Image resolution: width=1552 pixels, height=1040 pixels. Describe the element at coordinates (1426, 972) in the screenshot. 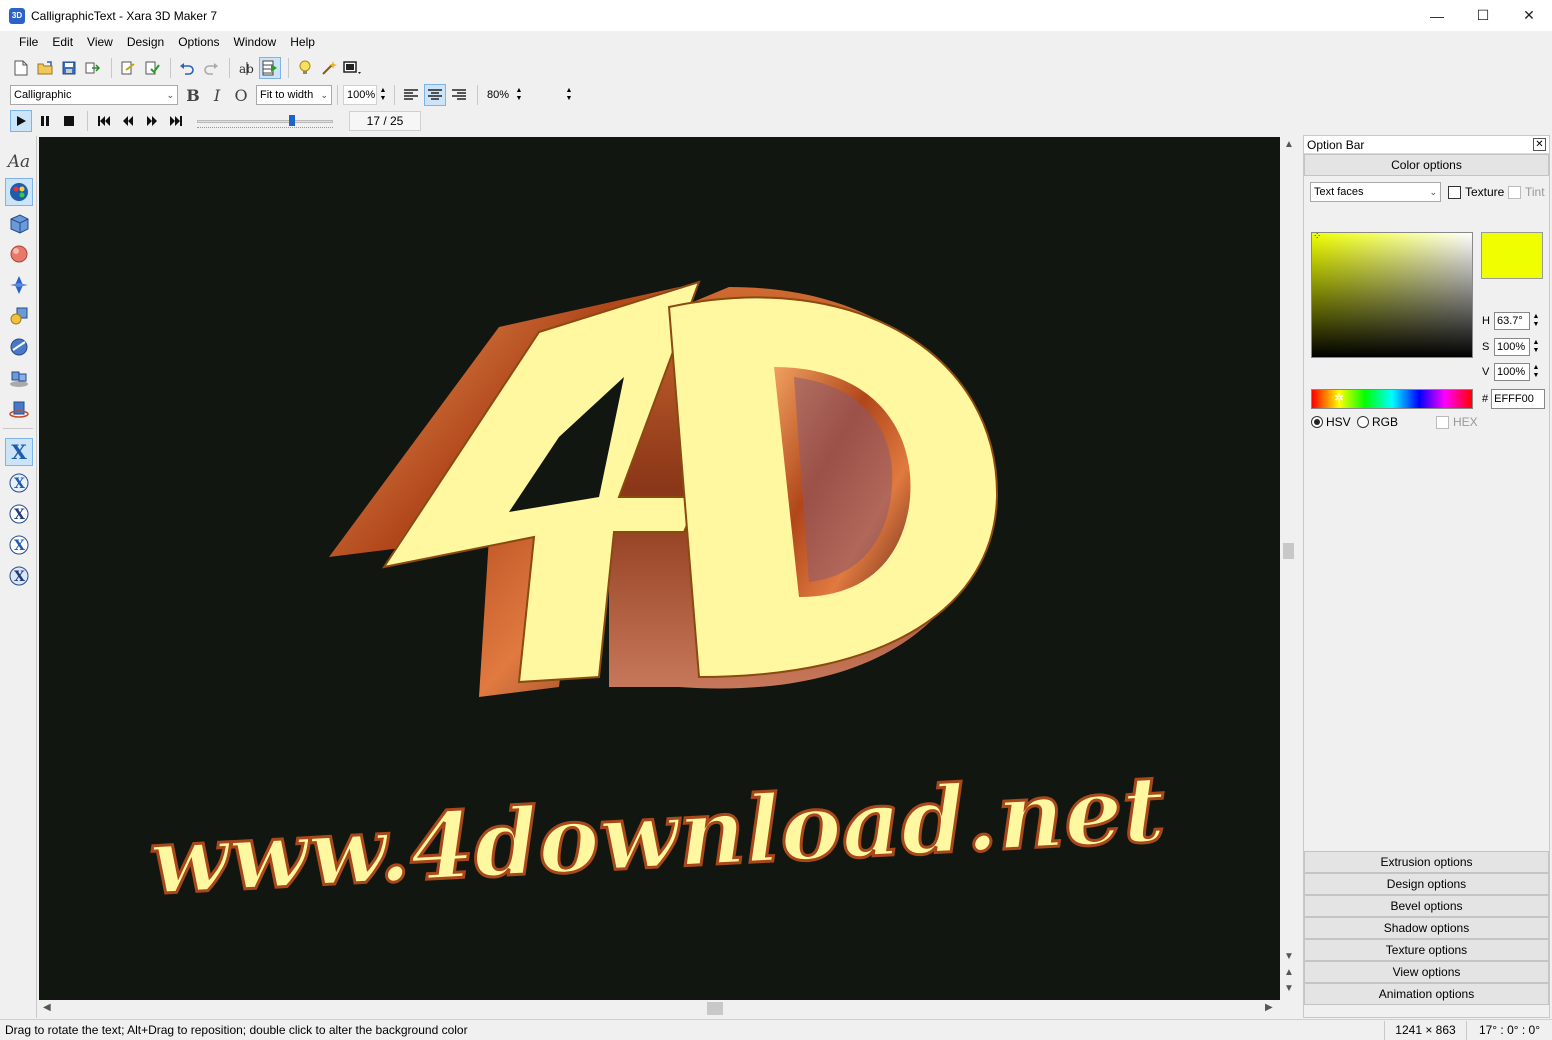

I see `view-options-button: View options` at that location.